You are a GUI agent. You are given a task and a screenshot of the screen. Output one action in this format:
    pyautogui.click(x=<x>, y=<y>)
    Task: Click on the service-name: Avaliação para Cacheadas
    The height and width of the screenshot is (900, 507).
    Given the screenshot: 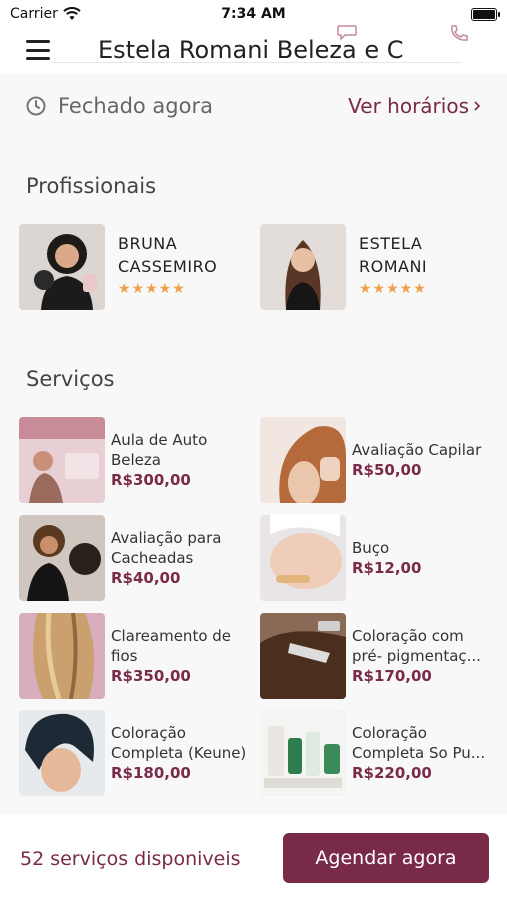 What is the action you would take?
    pyautogui.click(x=166, y=548)
    